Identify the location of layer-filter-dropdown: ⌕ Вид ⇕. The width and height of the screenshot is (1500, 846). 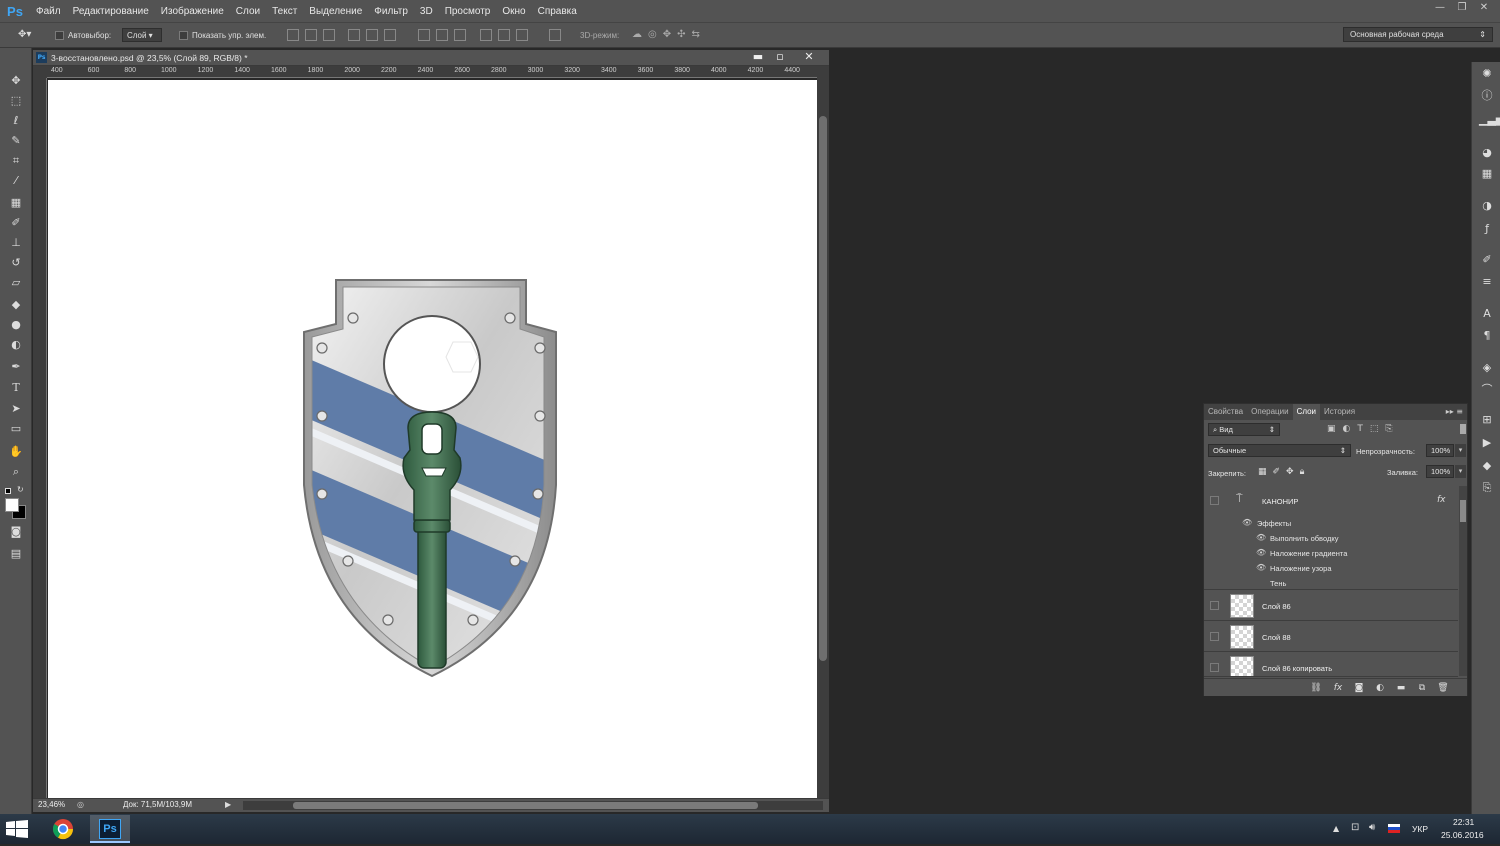
(1244, 429).